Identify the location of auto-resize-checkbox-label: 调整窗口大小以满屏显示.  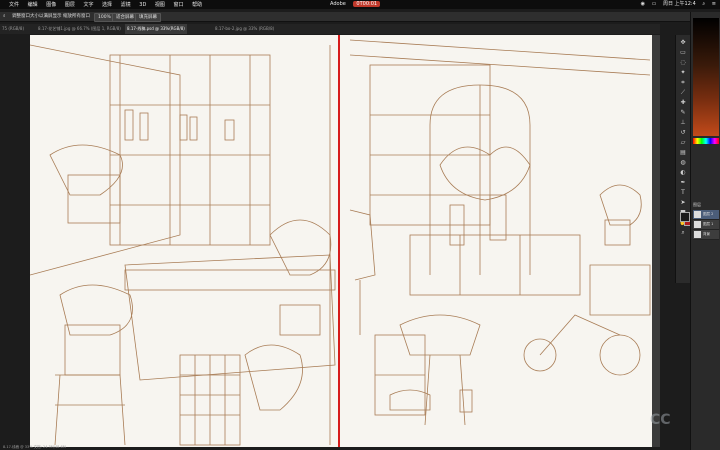
(37, 16).